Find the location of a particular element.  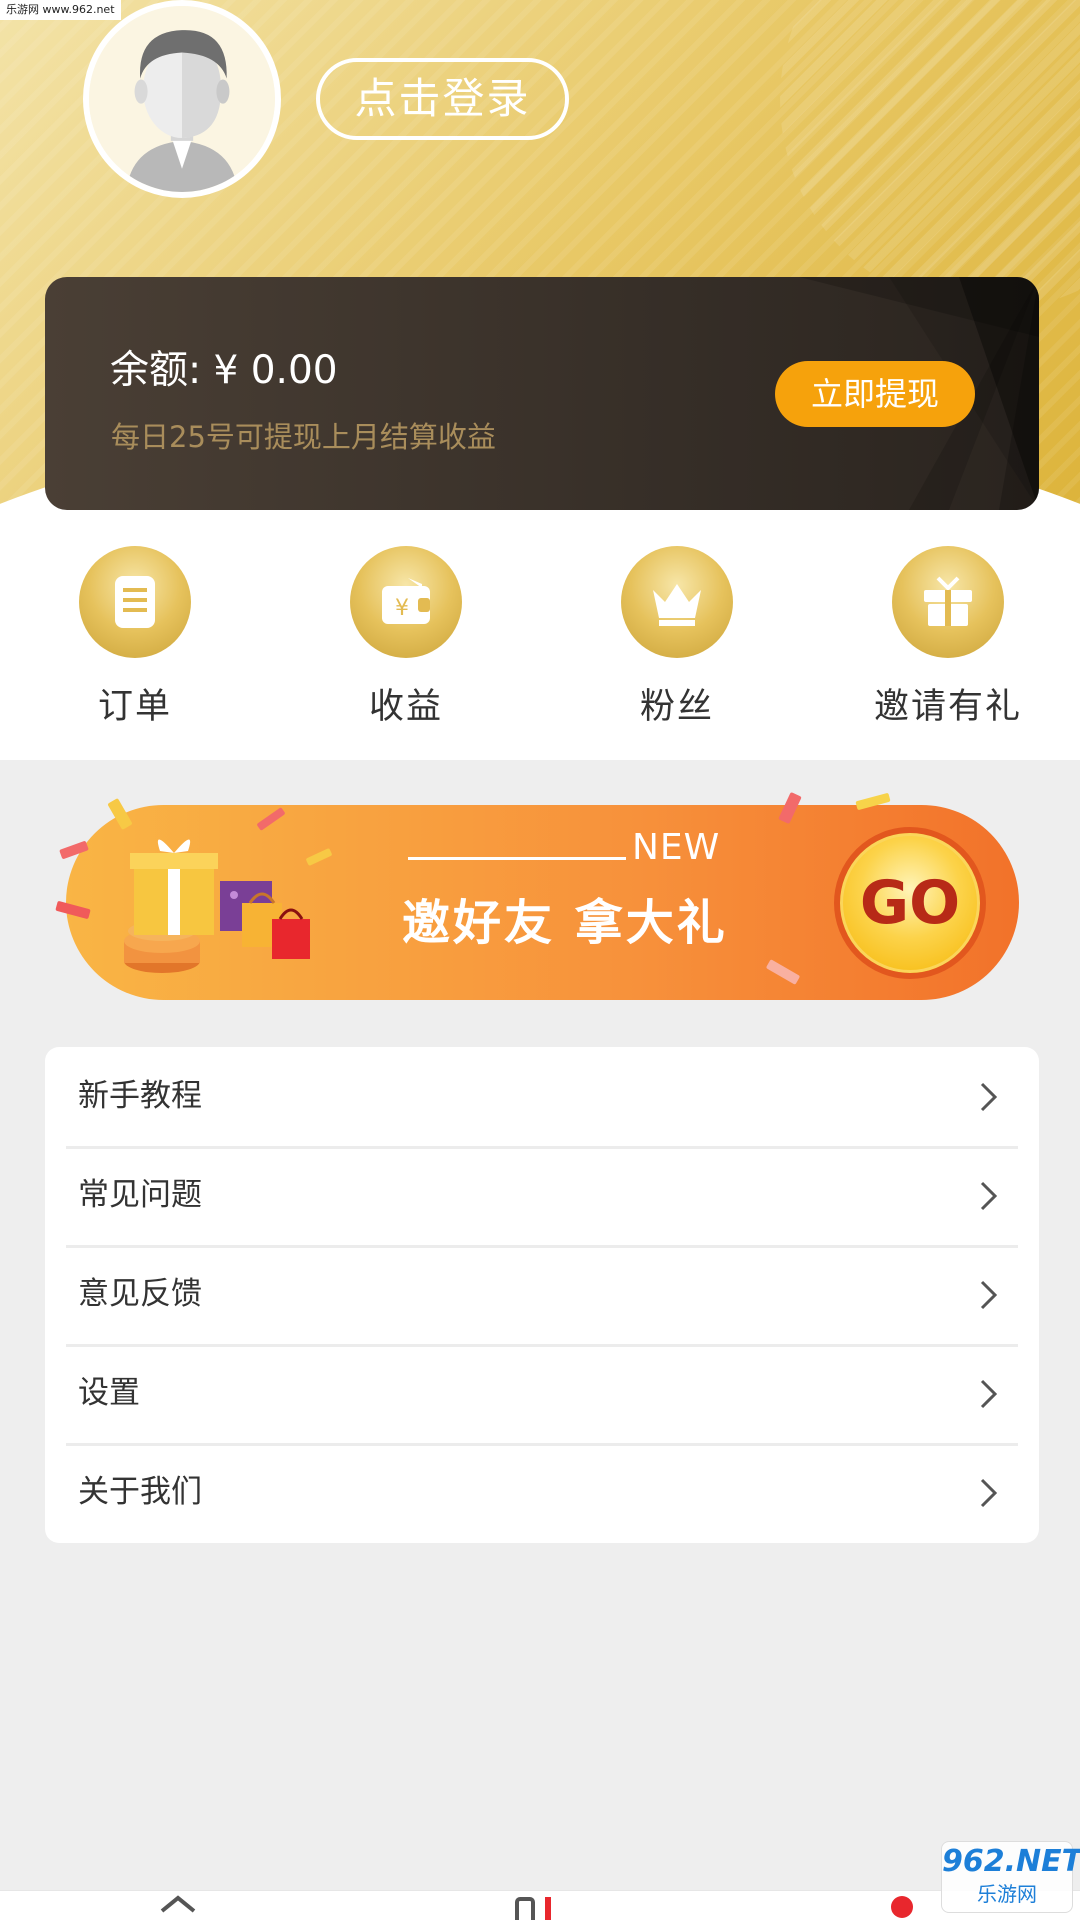

quick-label: 邀请有礼 is located at coordinates (947, 707).